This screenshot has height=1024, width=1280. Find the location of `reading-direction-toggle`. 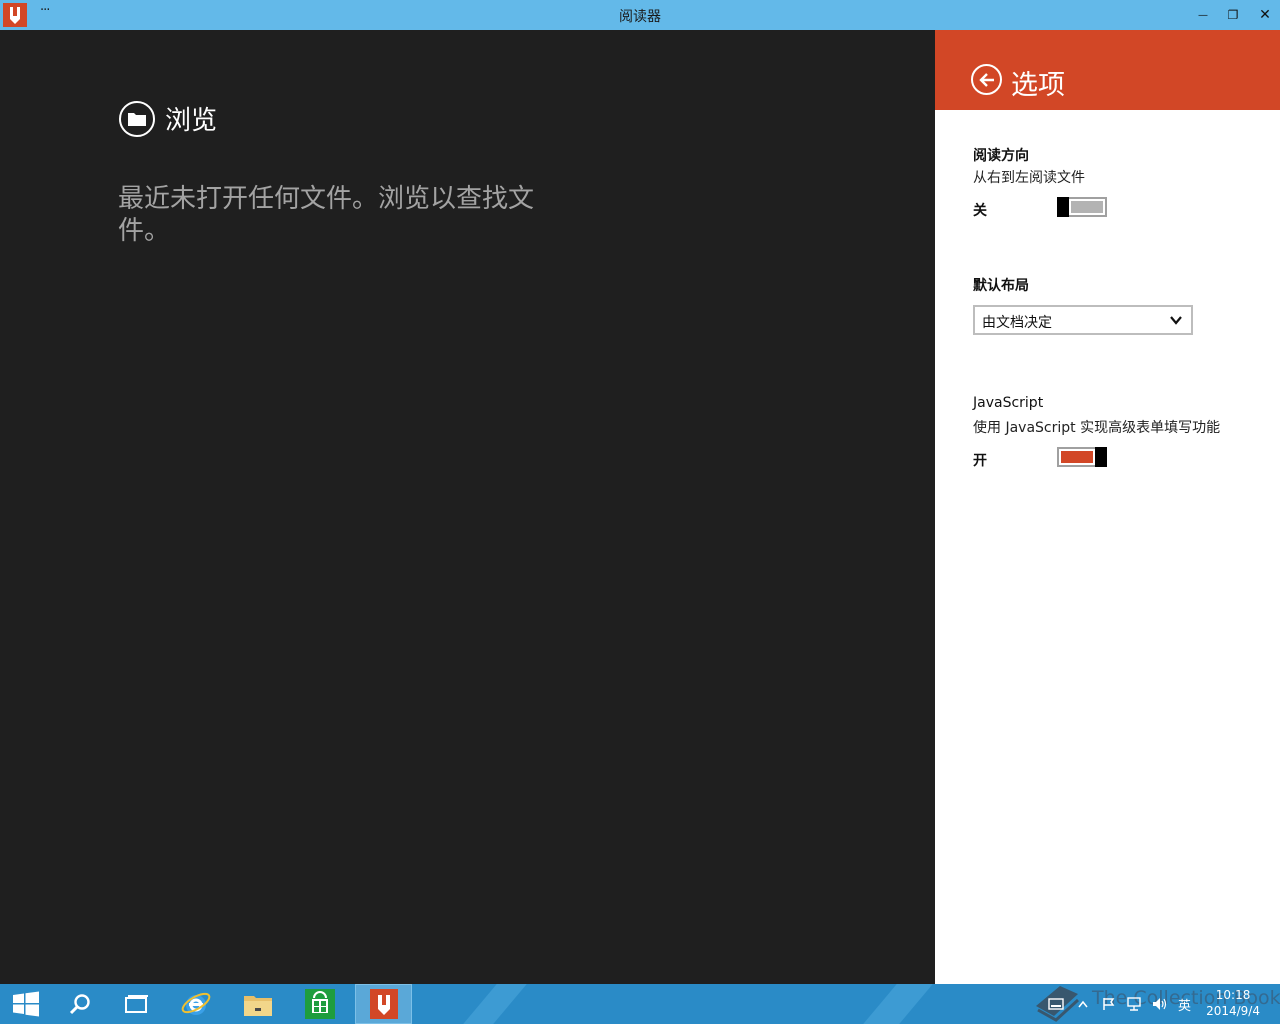

reading-direction-toggle is located at coordinates (1082, 207).